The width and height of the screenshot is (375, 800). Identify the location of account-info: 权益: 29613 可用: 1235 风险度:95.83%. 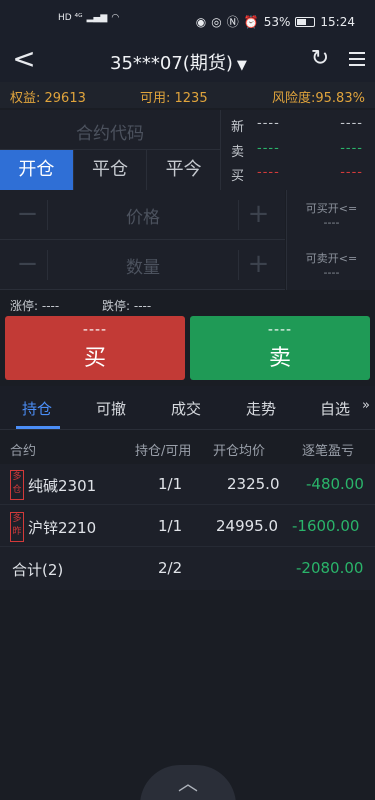
(187, 95).